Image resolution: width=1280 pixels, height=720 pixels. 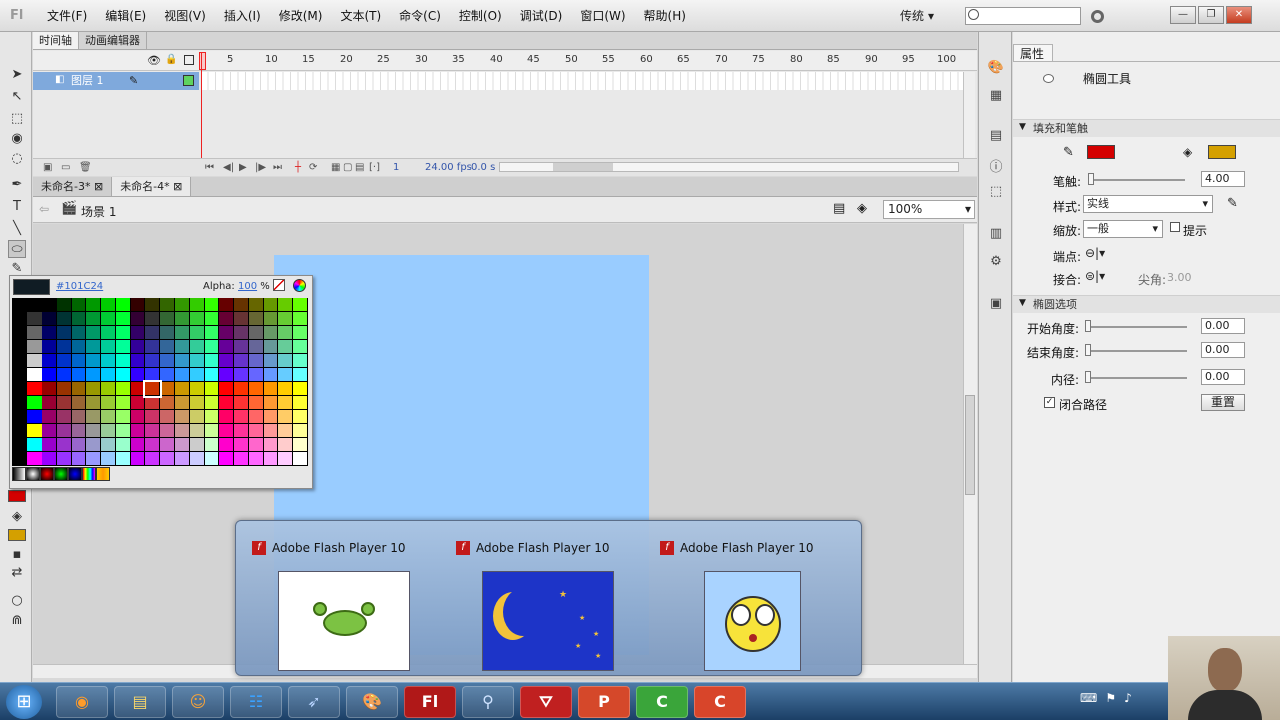 What do you see at coordinates (1223, 326) in the screenshot?
I see `start-angle-input: 0.00` at bounding box center [1223, 326].